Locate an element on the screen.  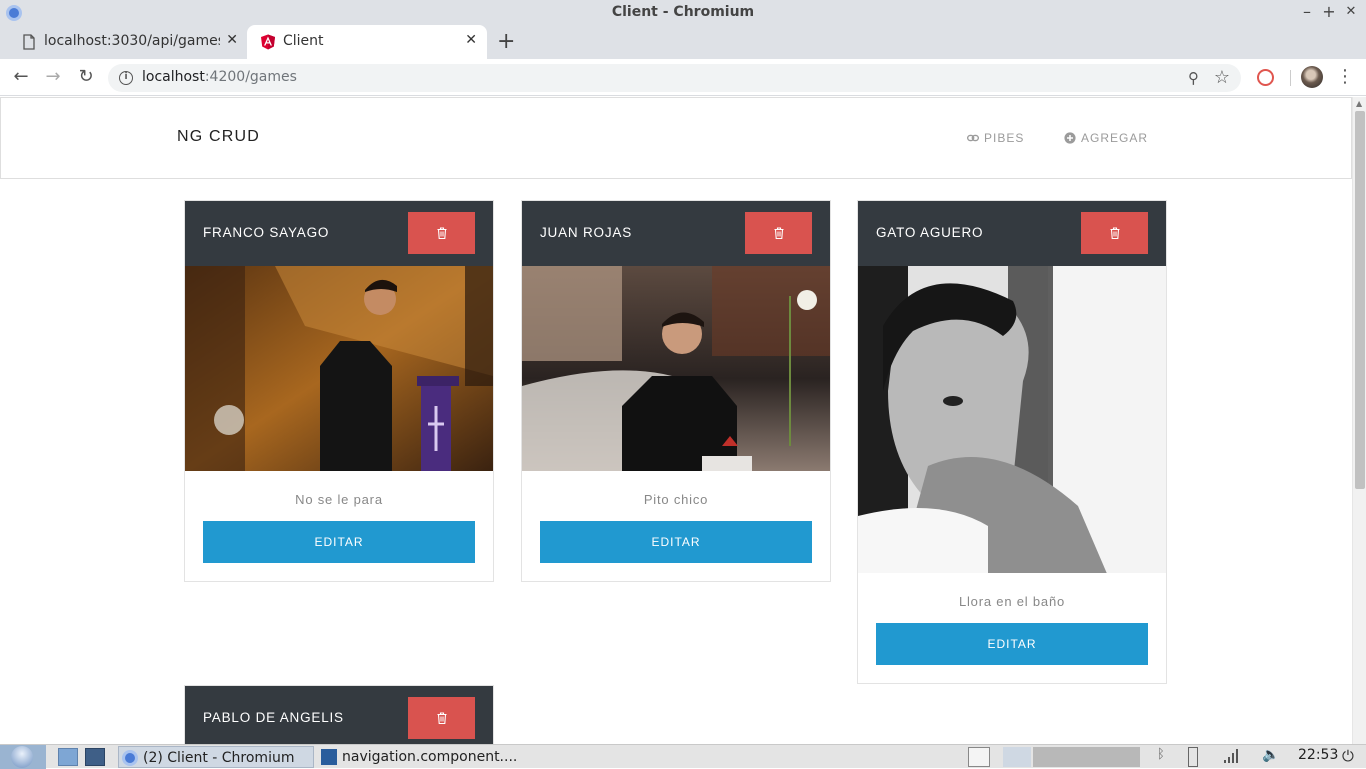
start-menu-button is located at coordinates (23, 757).